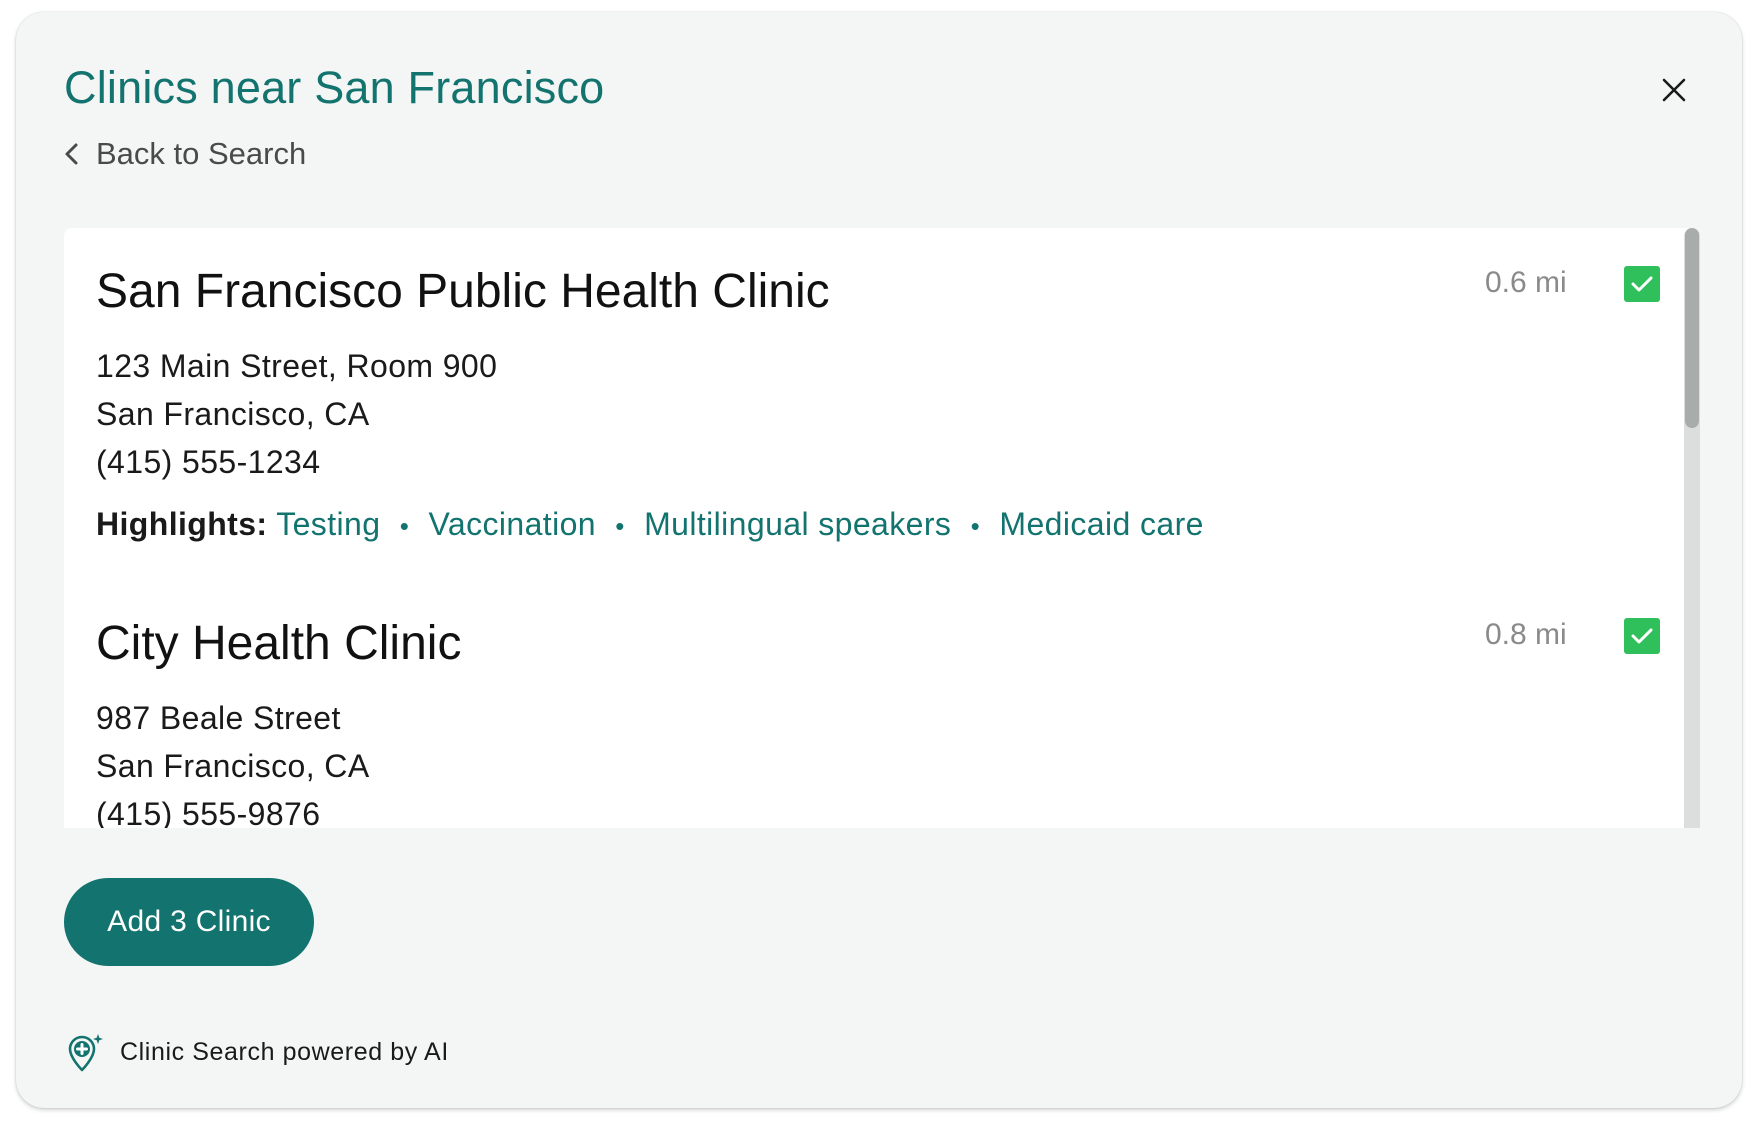 The image size is (1760, 1128). What do you see at coordinates (284, 1051) in the screenshot?
I see `footer-text: Clinic Search powered by AI` at bounding box center [284, 1051].